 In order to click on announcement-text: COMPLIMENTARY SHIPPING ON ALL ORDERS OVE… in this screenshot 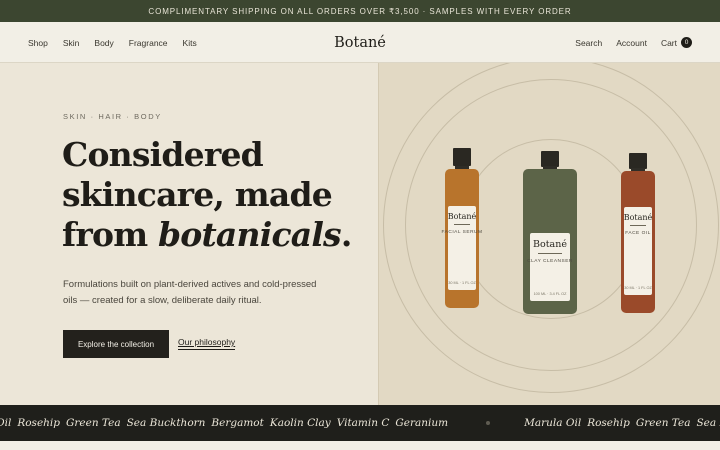, I will do `click(360, 11)`.